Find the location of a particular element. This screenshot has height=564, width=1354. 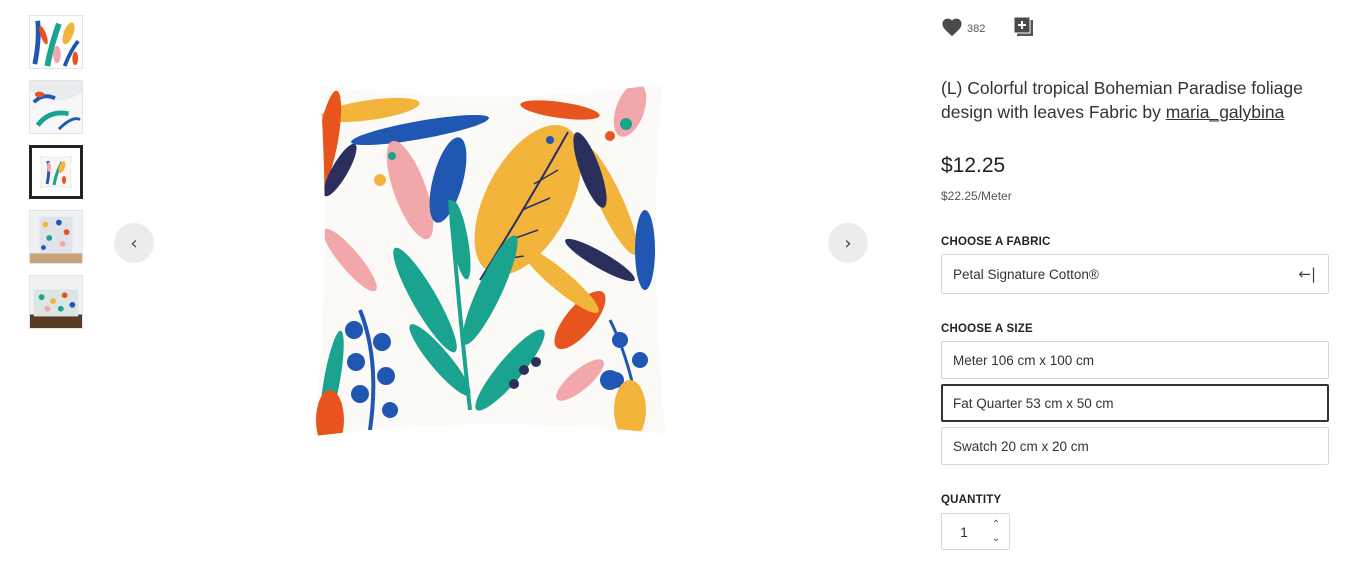

pillow-image is located at coordinates (56, 172).